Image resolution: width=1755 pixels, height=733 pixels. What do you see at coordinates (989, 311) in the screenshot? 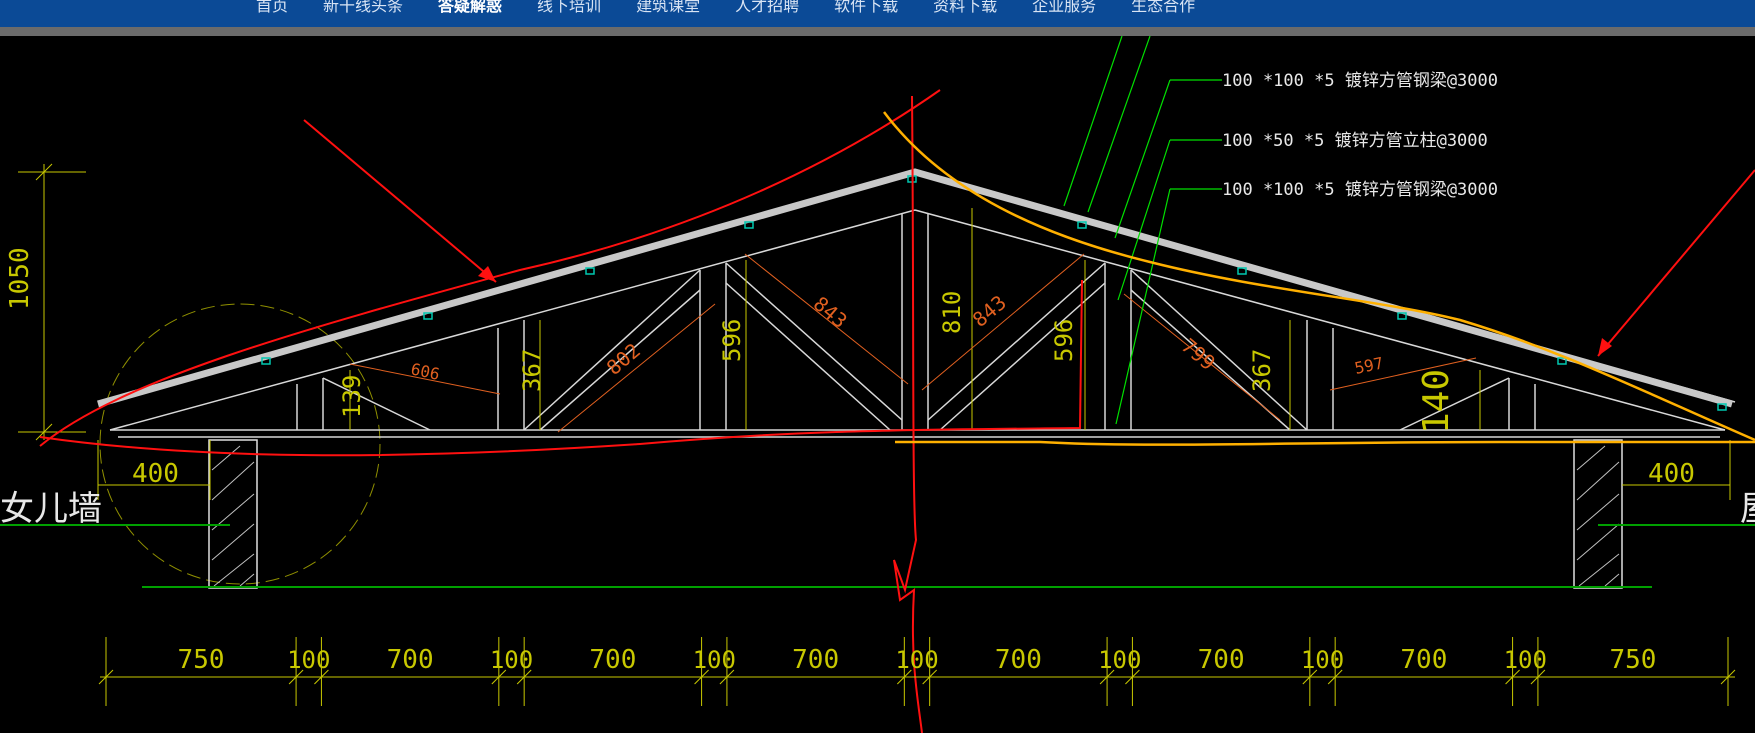
I see `dim-843-right: 843` at bounding box center [989, 311].